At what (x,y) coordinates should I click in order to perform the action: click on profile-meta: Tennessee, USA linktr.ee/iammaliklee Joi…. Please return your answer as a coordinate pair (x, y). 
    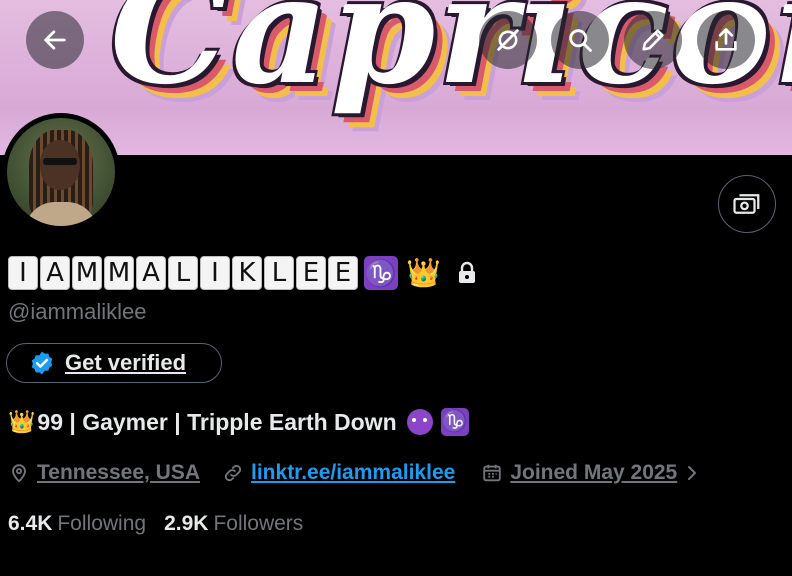
    Looking at the image, I should click on (358, 473).